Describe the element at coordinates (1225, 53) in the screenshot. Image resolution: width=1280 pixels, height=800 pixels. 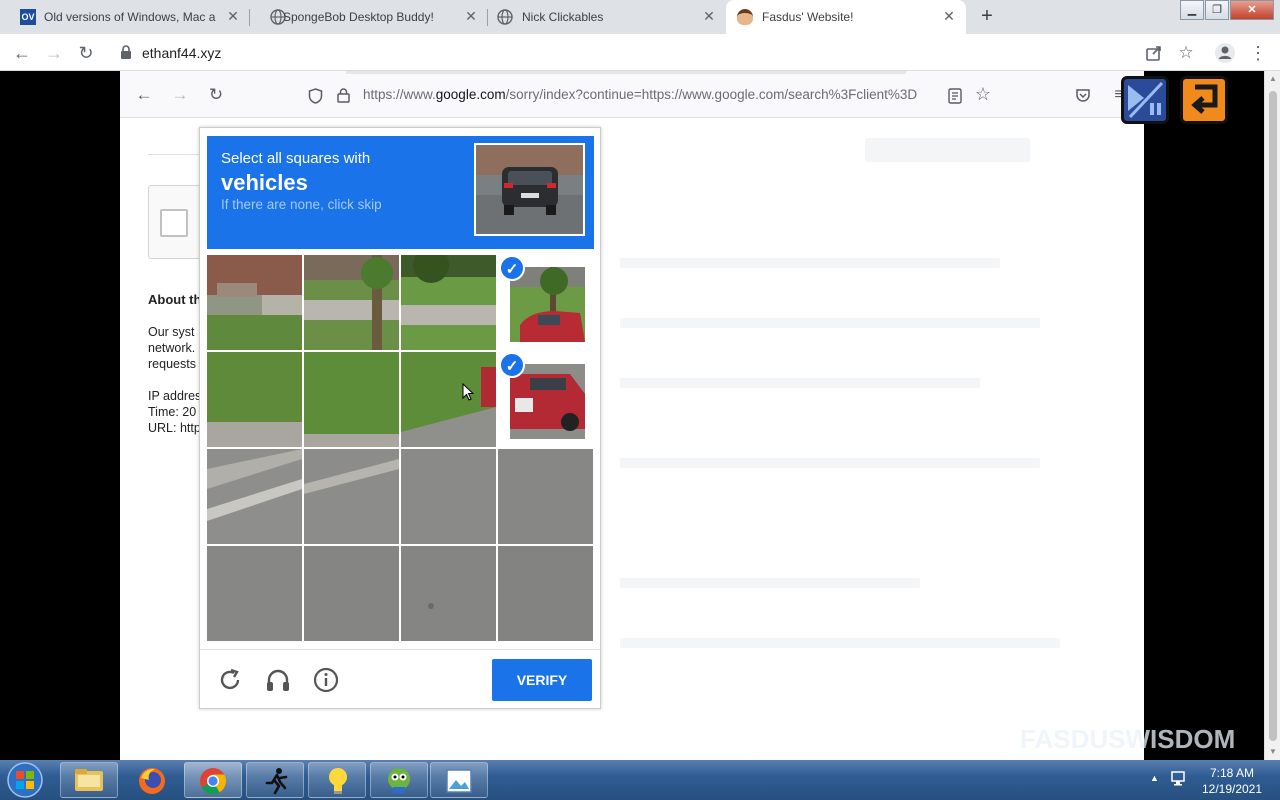
I see `profile-icon` at that location.